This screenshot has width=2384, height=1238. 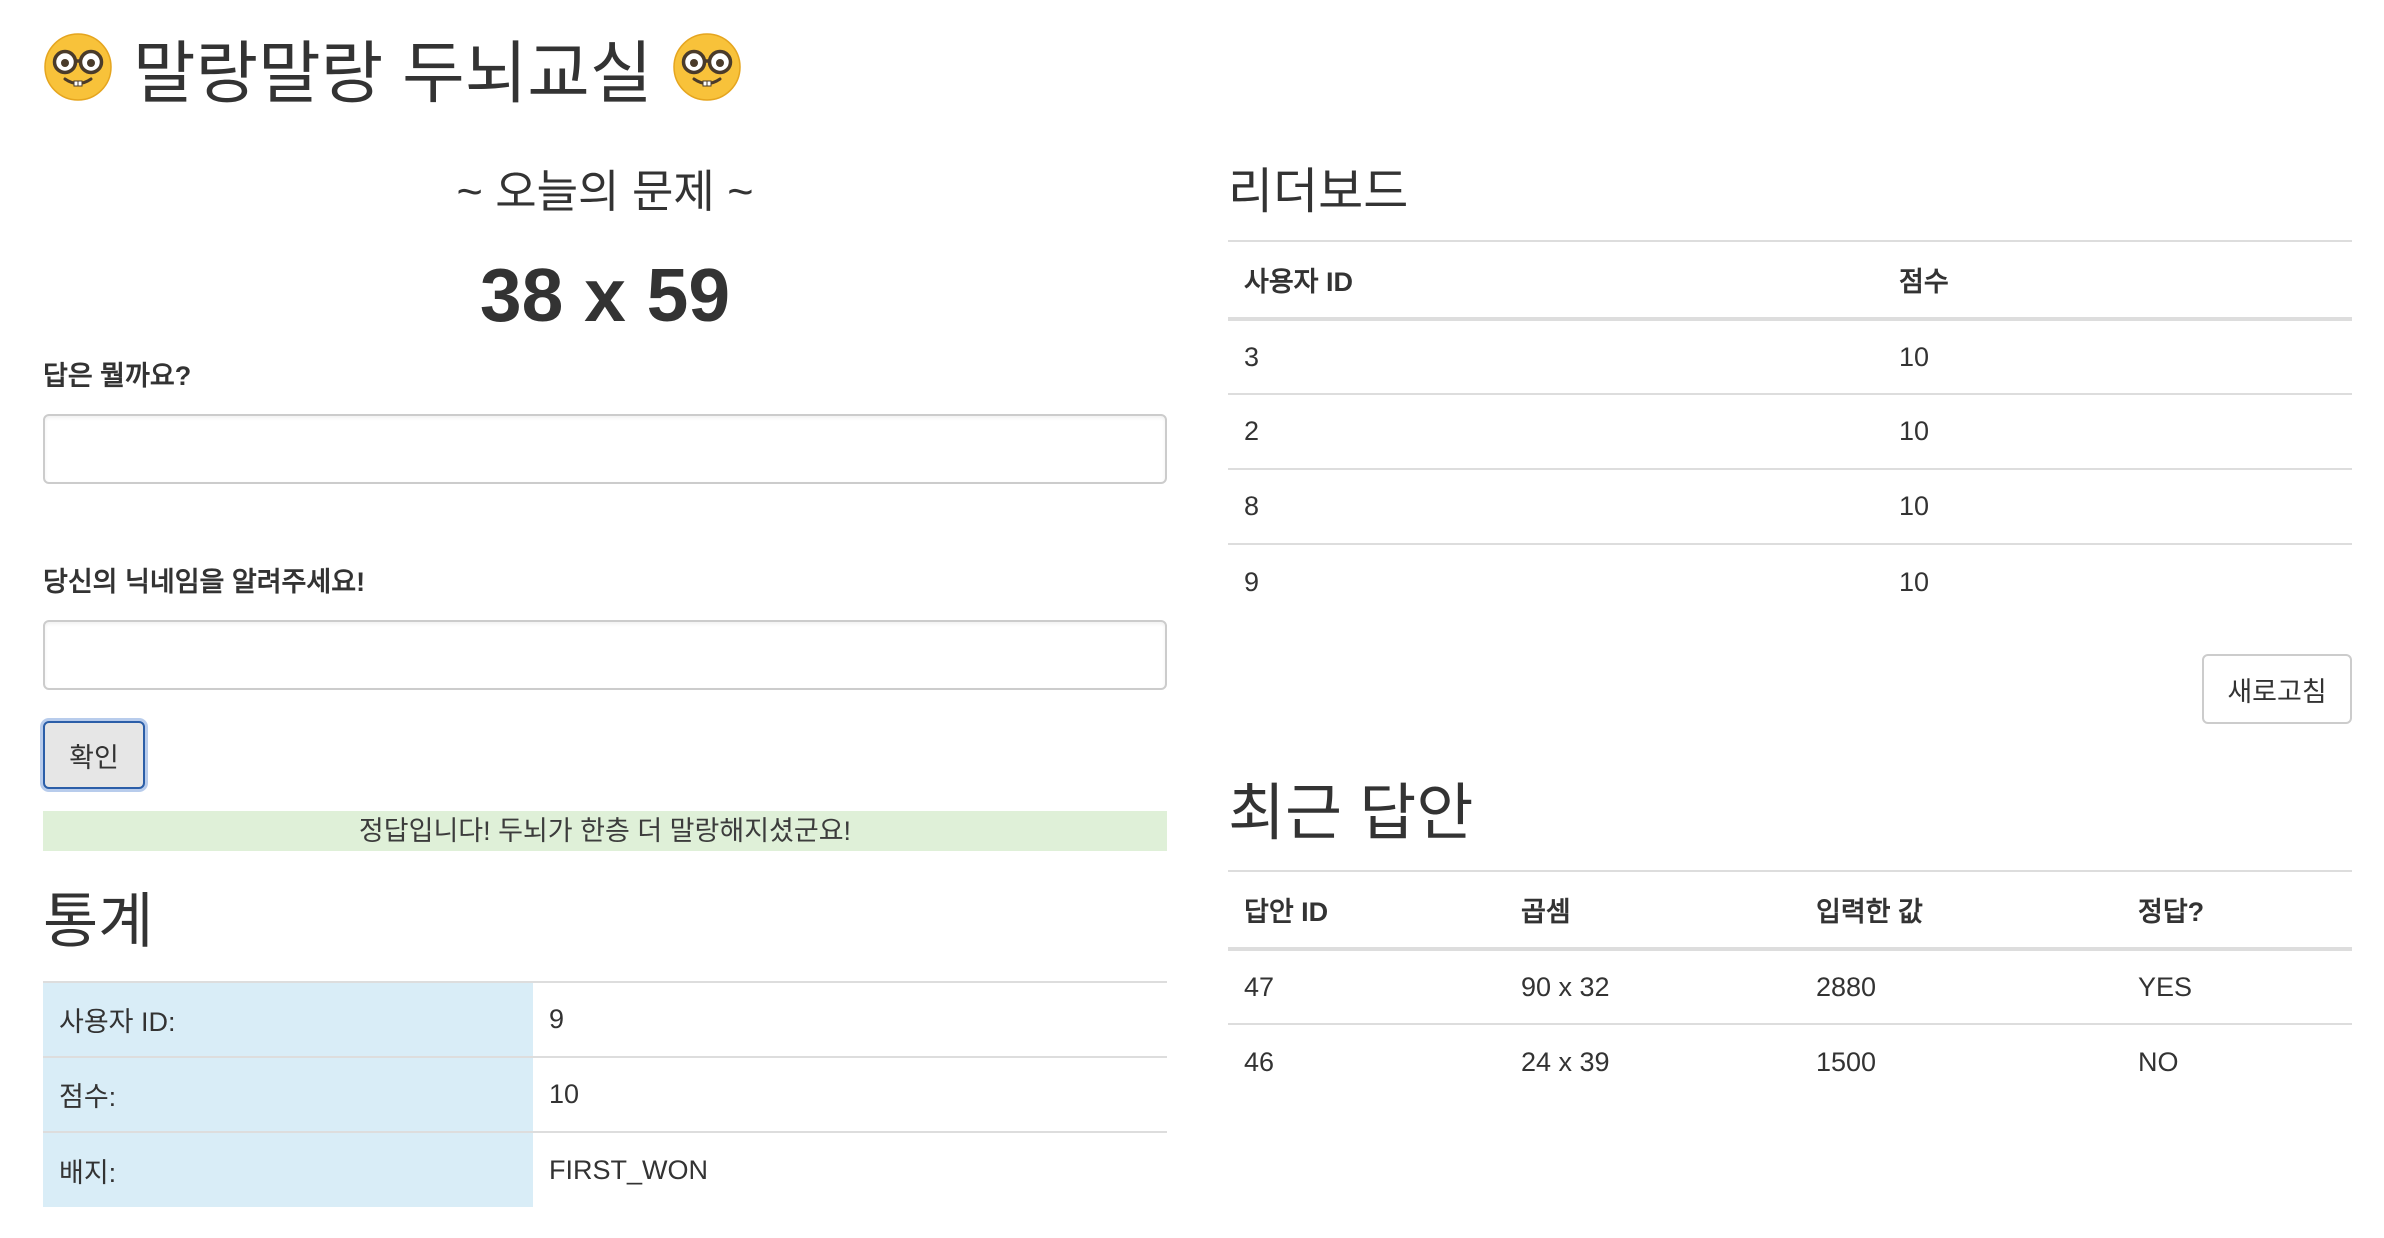 I want to click on column-header: 입력한 값, so click(x=1961, y=910).